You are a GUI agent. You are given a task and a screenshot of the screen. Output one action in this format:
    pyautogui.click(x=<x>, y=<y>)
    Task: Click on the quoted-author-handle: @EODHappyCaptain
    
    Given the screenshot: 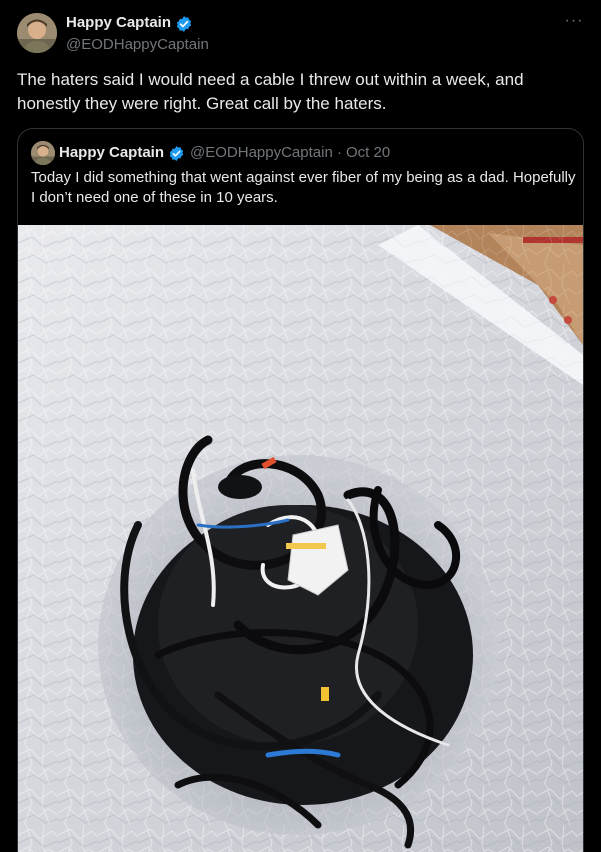 What is the action you would take?
    pyautogui.click(x=261, y=152)
    